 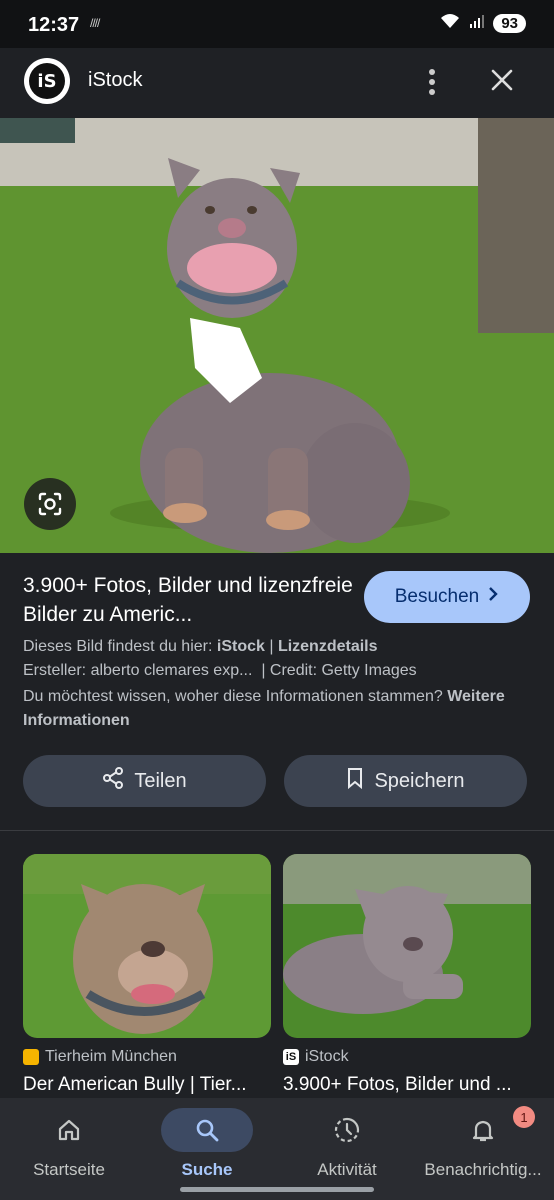 I want to click on notification-badge: 1, so click(x=524, y=1117).